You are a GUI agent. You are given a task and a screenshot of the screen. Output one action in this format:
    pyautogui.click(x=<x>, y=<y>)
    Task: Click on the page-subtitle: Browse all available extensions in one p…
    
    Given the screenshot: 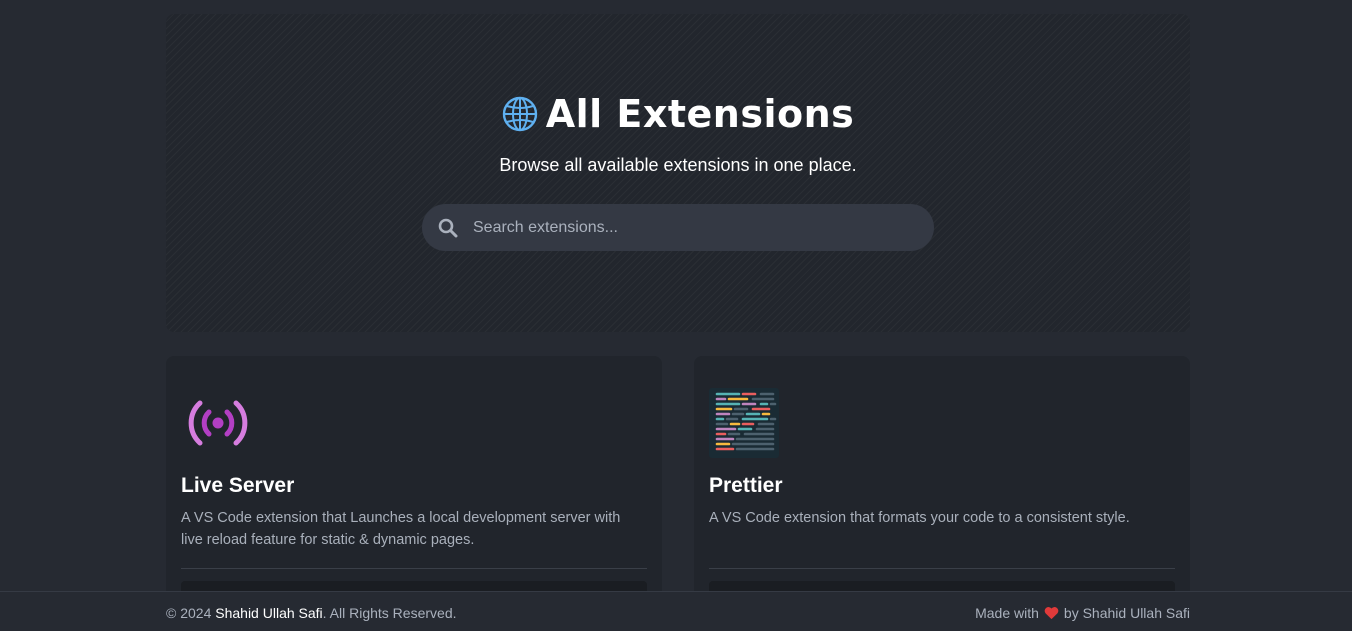 What is the action you would take?
    pyautogui.click(x=678, y=165)
    